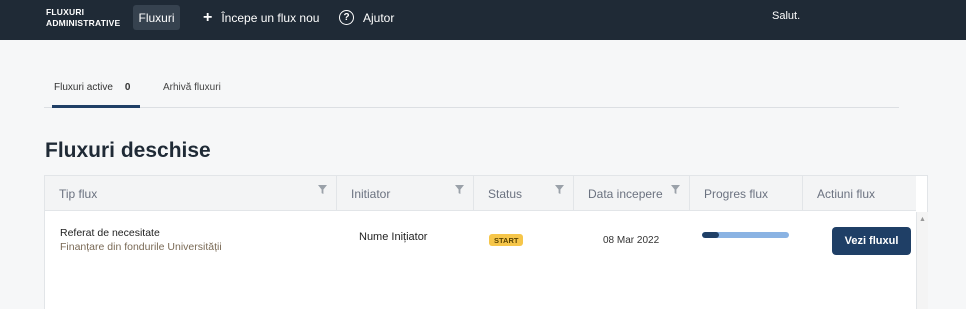  Describe the element at coordinates (65, 12) in the screenshot. I see `brand-line-1: FLUXURI` at that location.